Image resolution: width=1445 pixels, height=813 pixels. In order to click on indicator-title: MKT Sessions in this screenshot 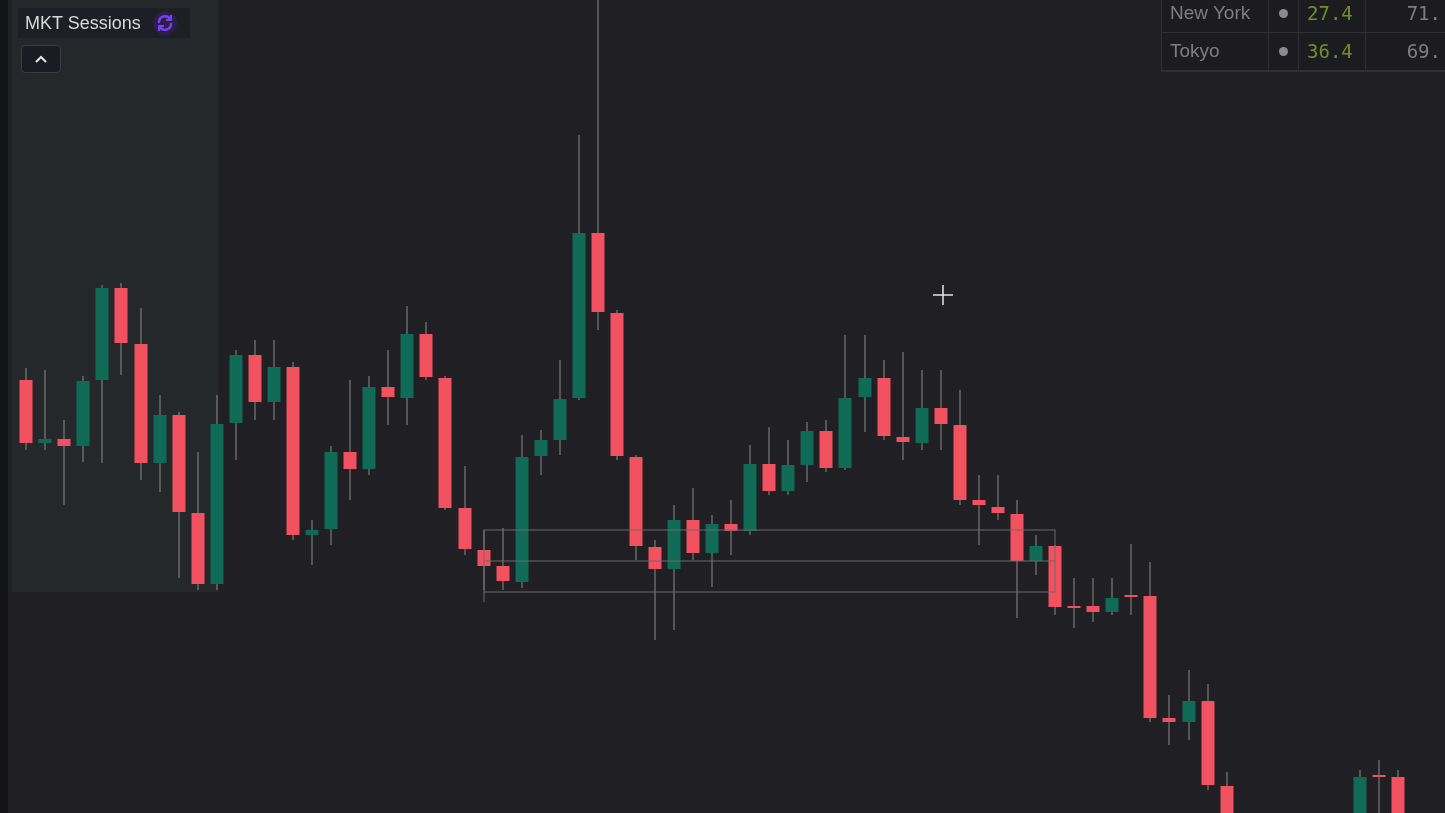, I will do `click(83, 23)`.